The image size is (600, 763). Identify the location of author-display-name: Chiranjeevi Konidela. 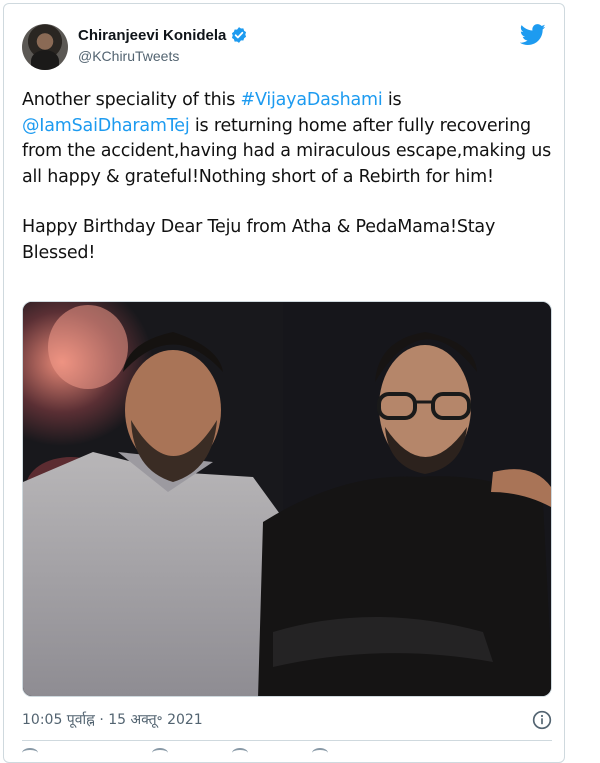
(152, 35).